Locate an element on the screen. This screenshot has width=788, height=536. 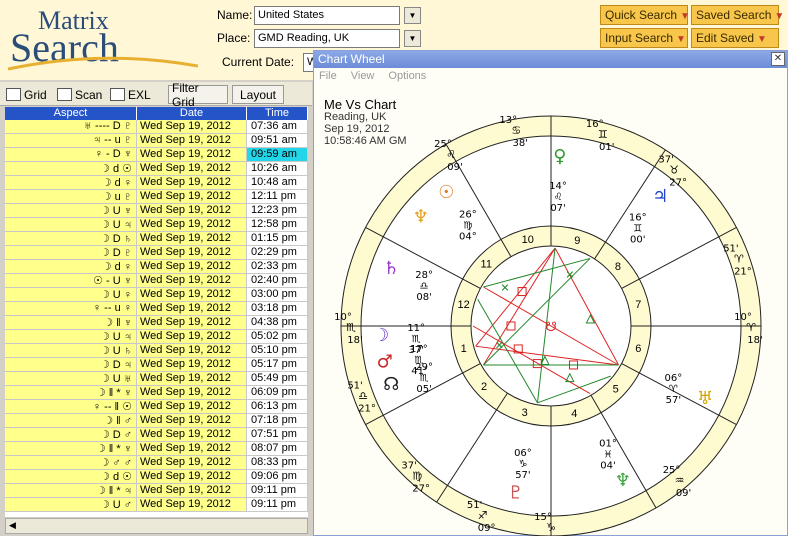
planet-degree: 06° is located at coordinates (673, 378).